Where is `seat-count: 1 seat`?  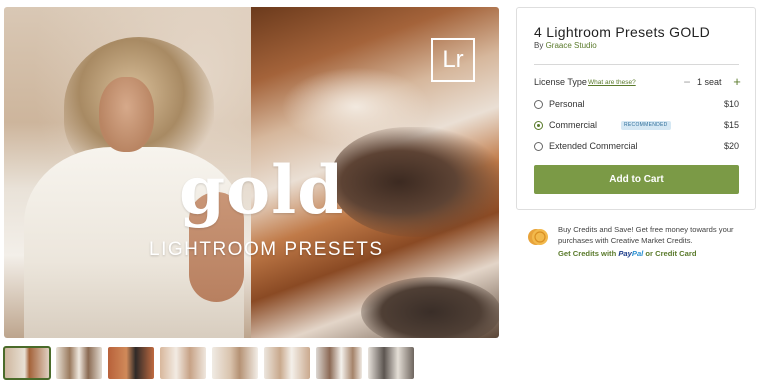
seat-count: 1 seat is located at coordinates (709, 82).